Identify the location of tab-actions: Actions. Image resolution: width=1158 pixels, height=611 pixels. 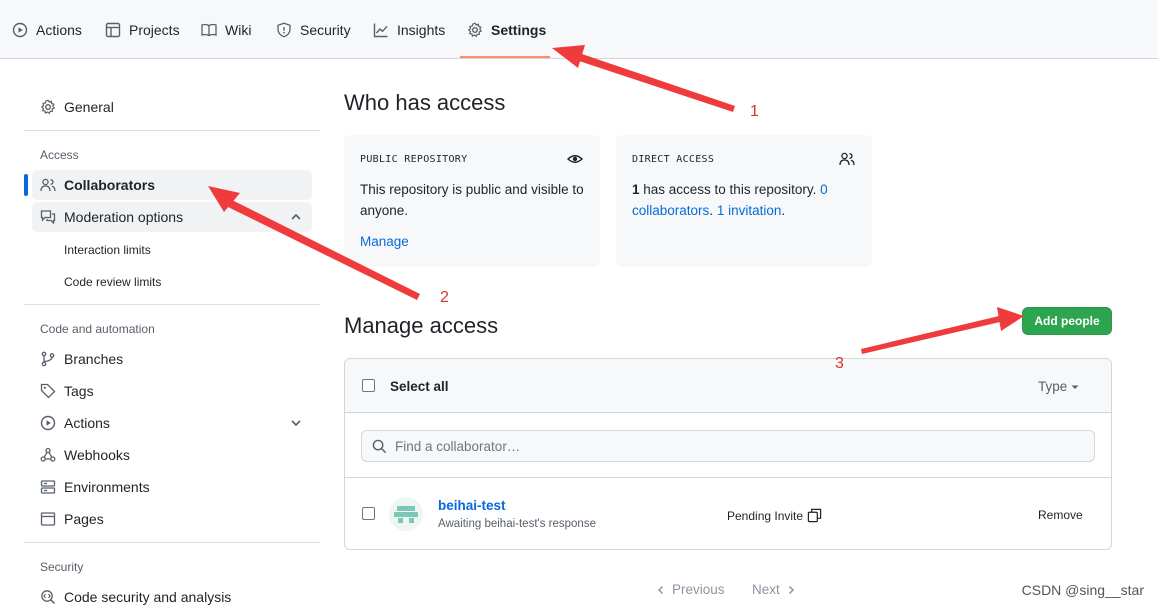
(47, 29).